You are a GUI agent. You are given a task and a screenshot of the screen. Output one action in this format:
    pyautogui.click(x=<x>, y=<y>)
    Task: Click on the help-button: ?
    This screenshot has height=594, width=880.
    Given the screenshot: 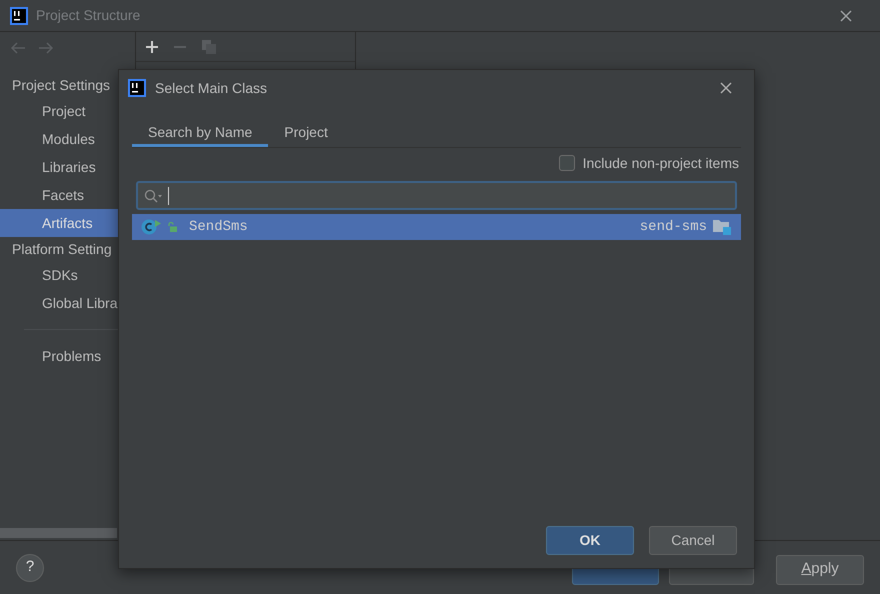 What is the action you would take?
    pyautogui.click(x=30, y=568)
    